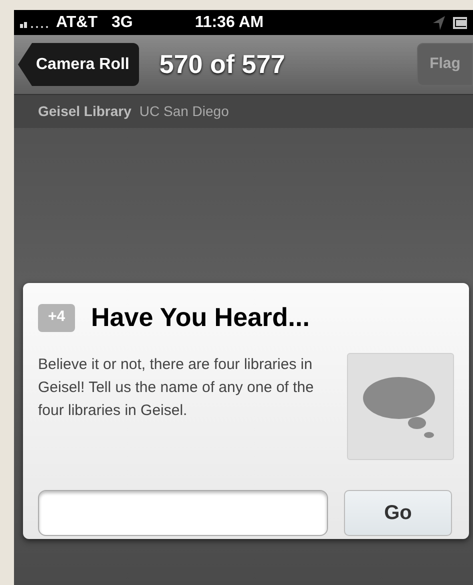  Describe the element at coordinates (184, 111) in the screenshot. I see `area-name: UC San Diego` at that location.